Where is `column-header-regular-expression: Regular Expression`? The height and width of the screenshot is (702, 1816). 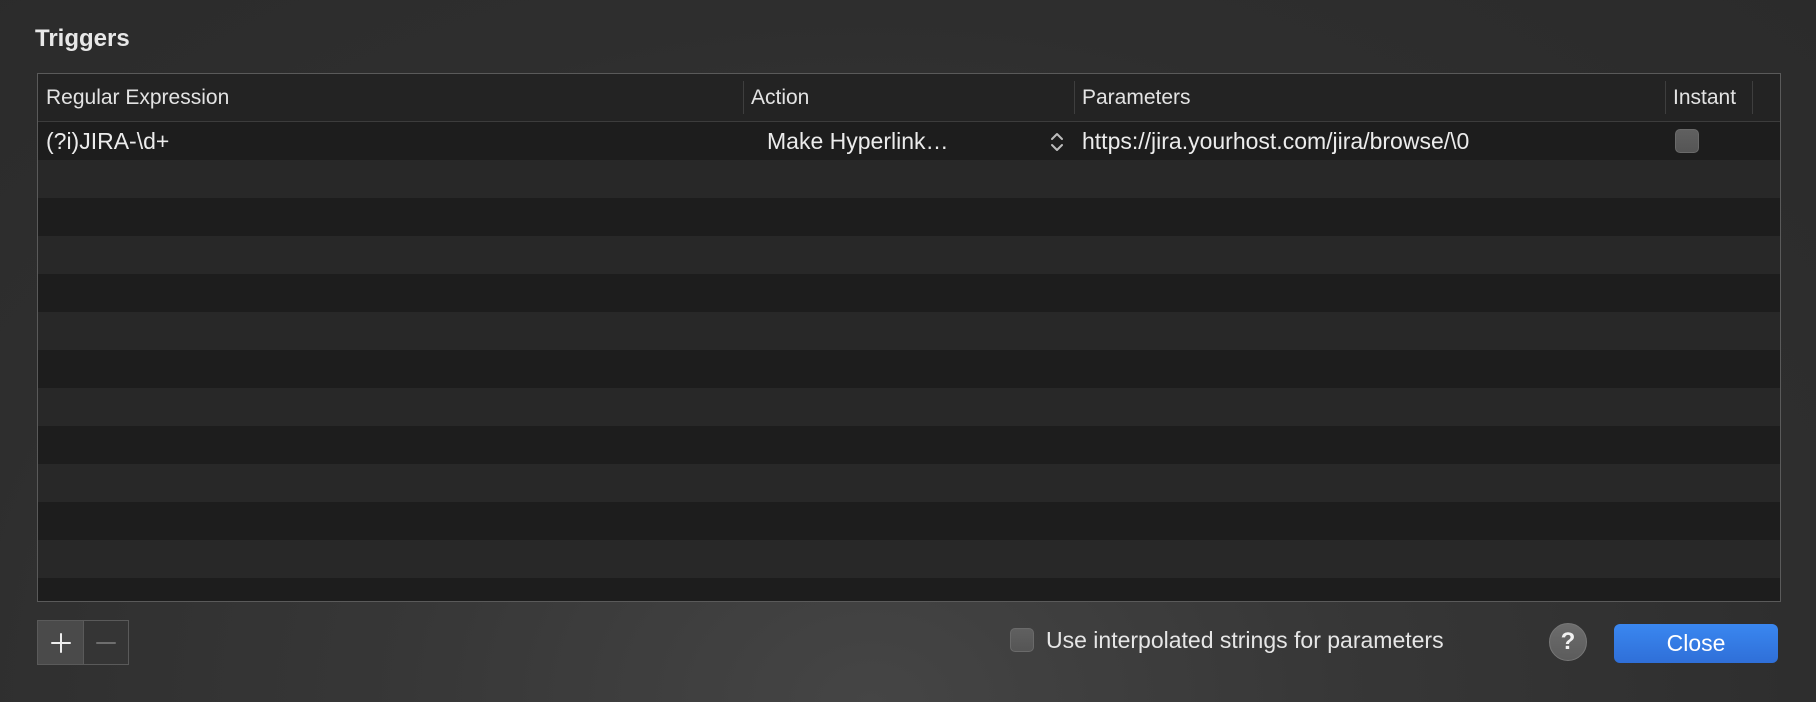
column-header-regular-expression: Regular Expression is located at coordinates (390, 97).